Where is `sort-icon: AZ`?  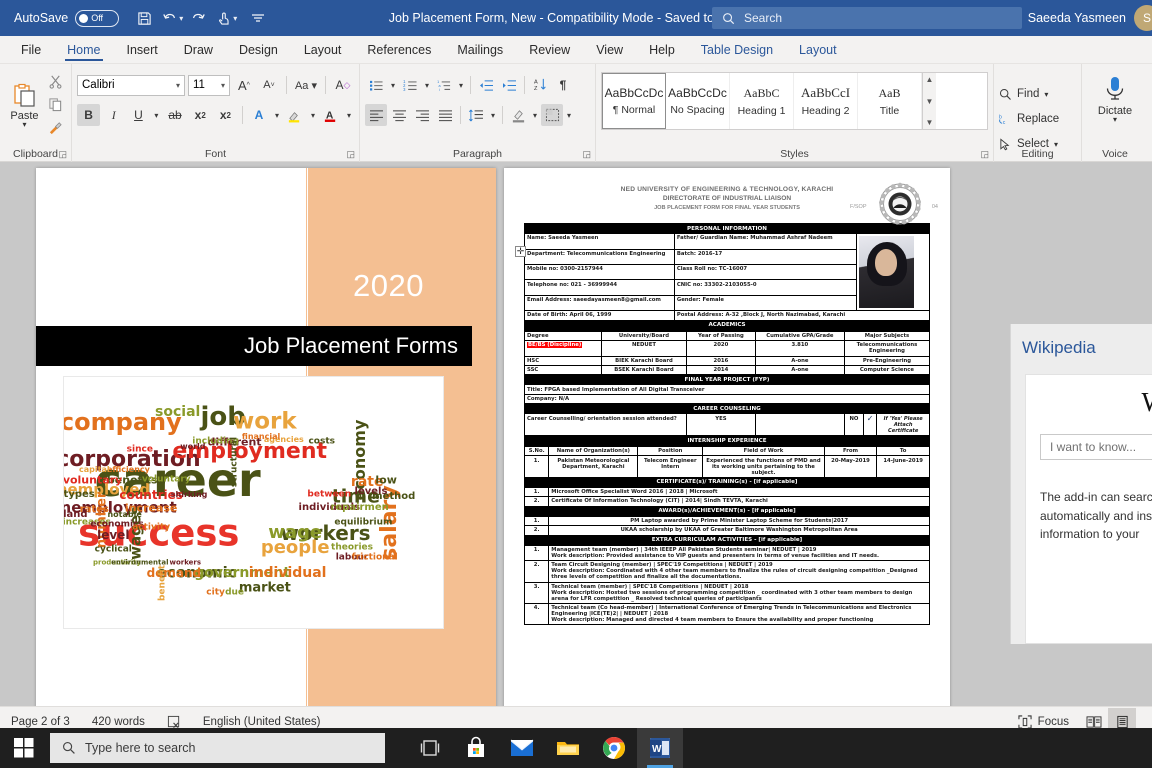 sort-icon: AZ is located at coordinates (540, 85).